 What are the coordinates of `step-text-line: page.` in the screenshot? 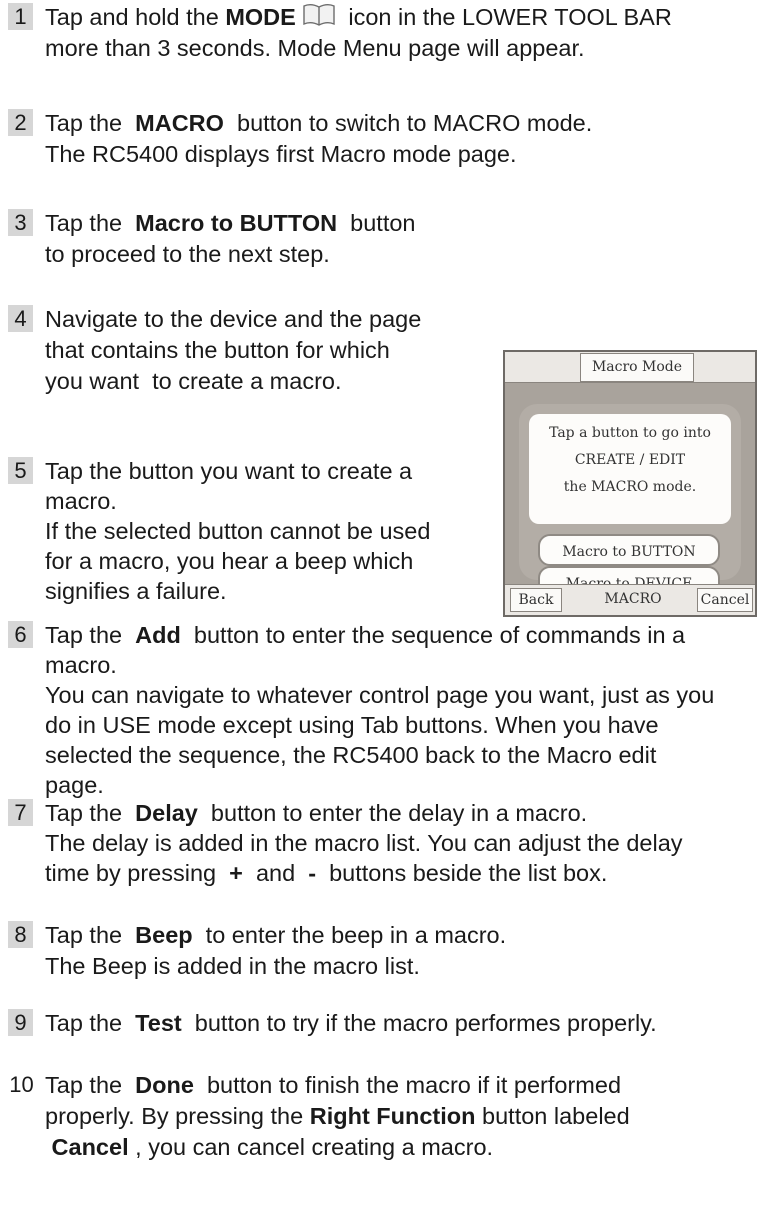 It's located at (379, 785).